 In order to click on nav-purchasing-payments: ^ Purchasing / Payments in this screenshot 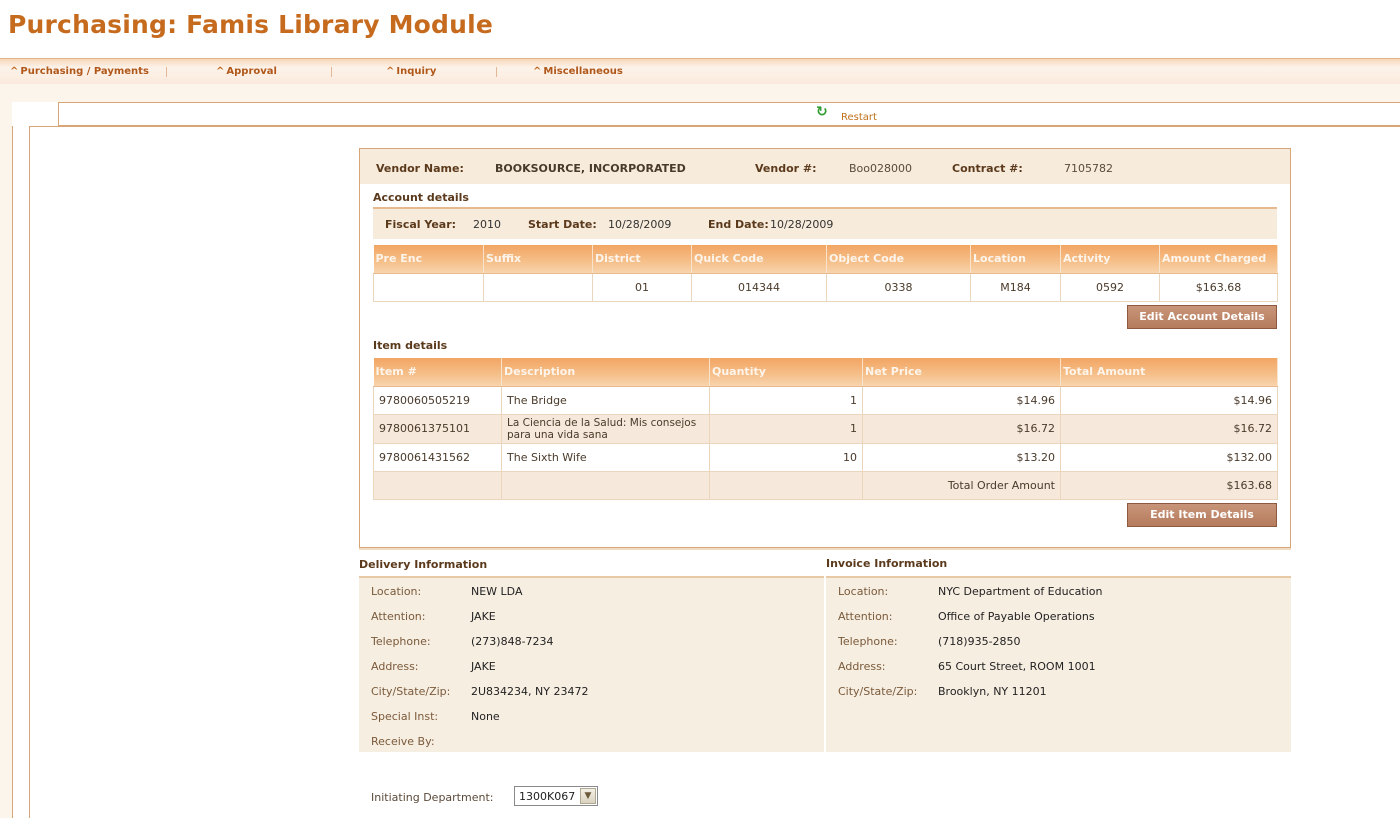, I will do `click(79, 71)`.